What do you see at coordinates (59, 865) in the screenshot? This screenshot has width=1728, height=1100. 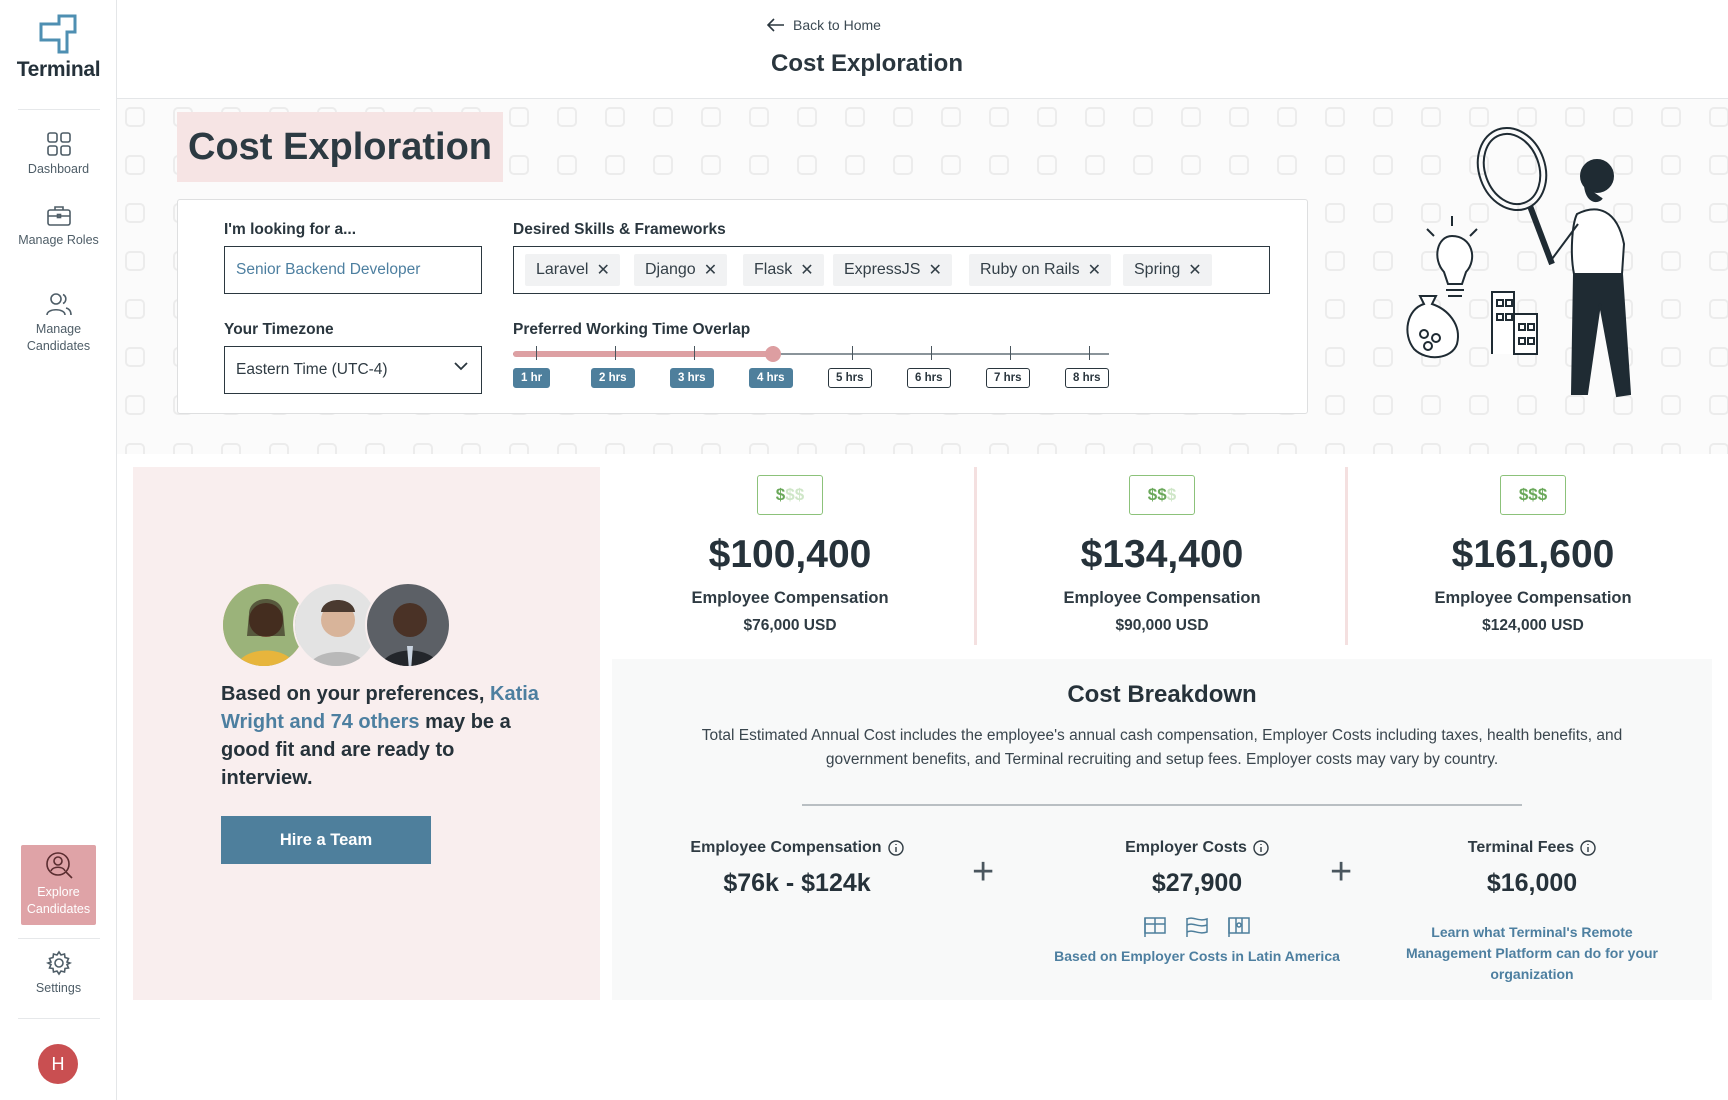 I see `person-search-icon` at bounding box center [59, 865].